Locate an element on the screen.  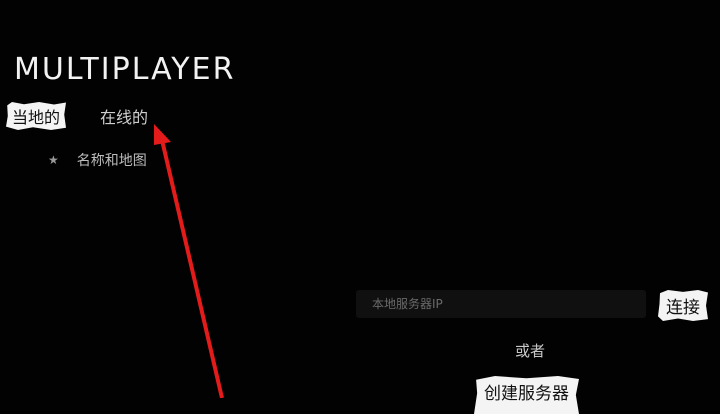
sort-label: 名称和地图 is located at coordinates (111, 161).